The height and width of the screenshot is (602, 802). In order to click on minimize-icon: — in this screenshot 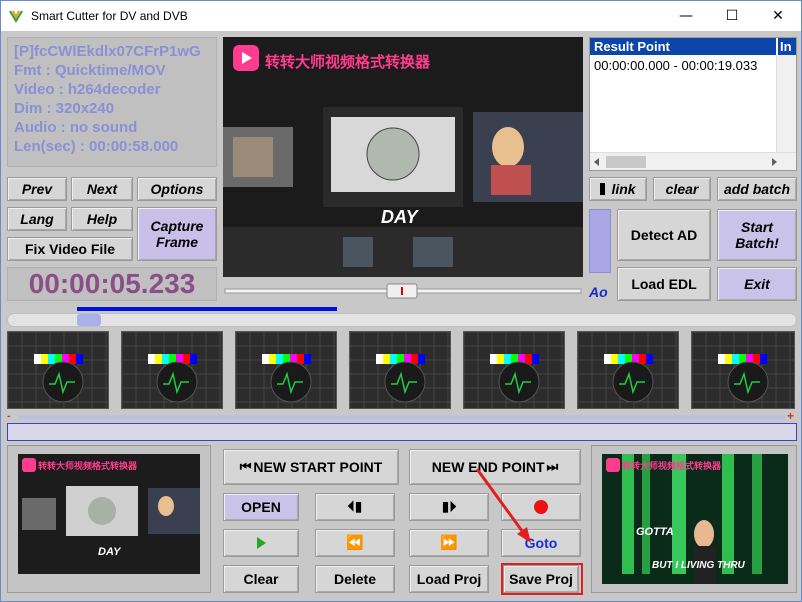, I will do `click(686, 16)`.